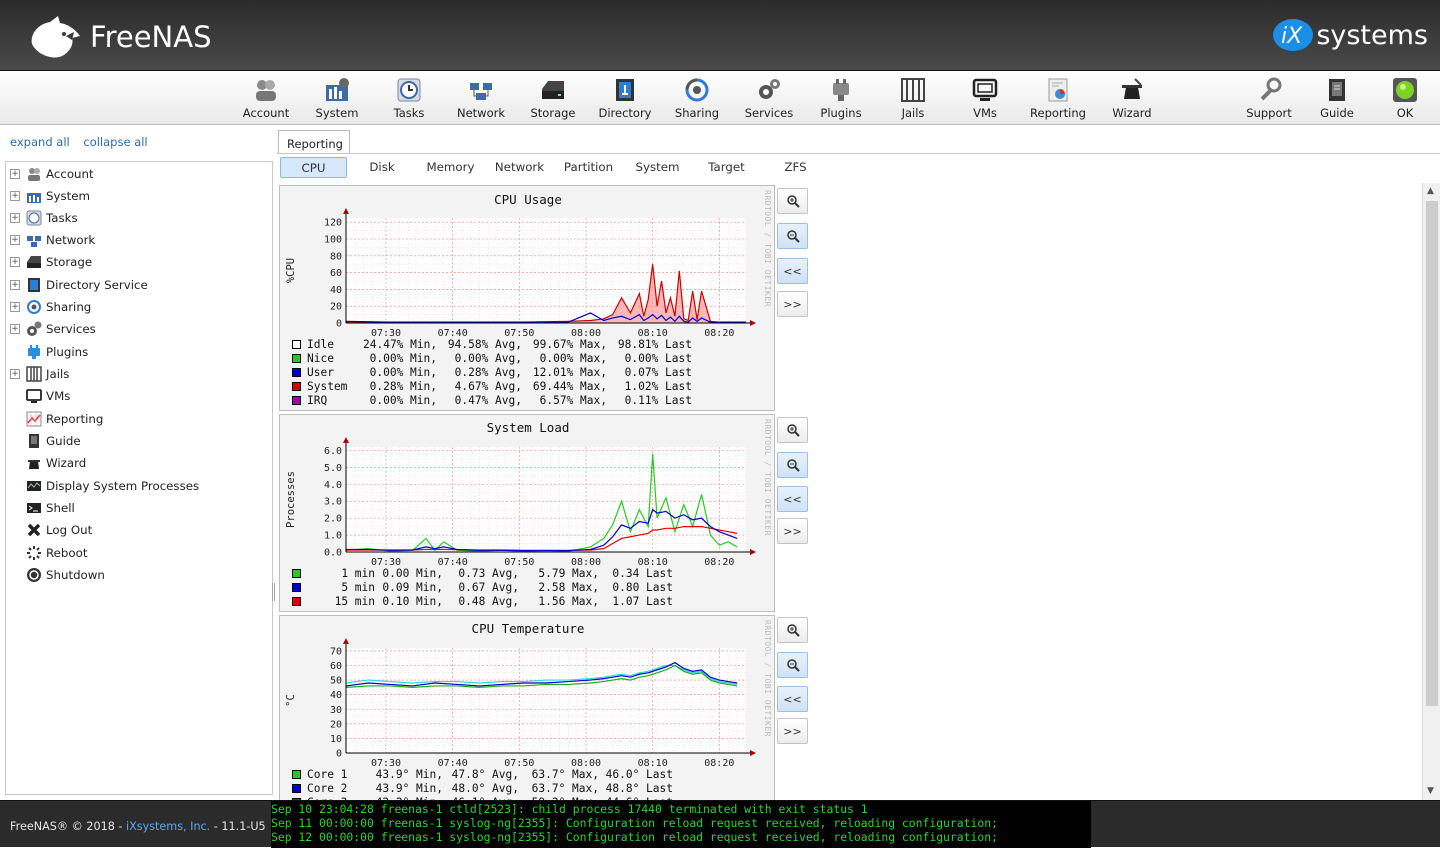 The height and width of the screenshot is (848, 1440). I want to click on tree-item-shutdown: Shutdown, so click(55, 575).